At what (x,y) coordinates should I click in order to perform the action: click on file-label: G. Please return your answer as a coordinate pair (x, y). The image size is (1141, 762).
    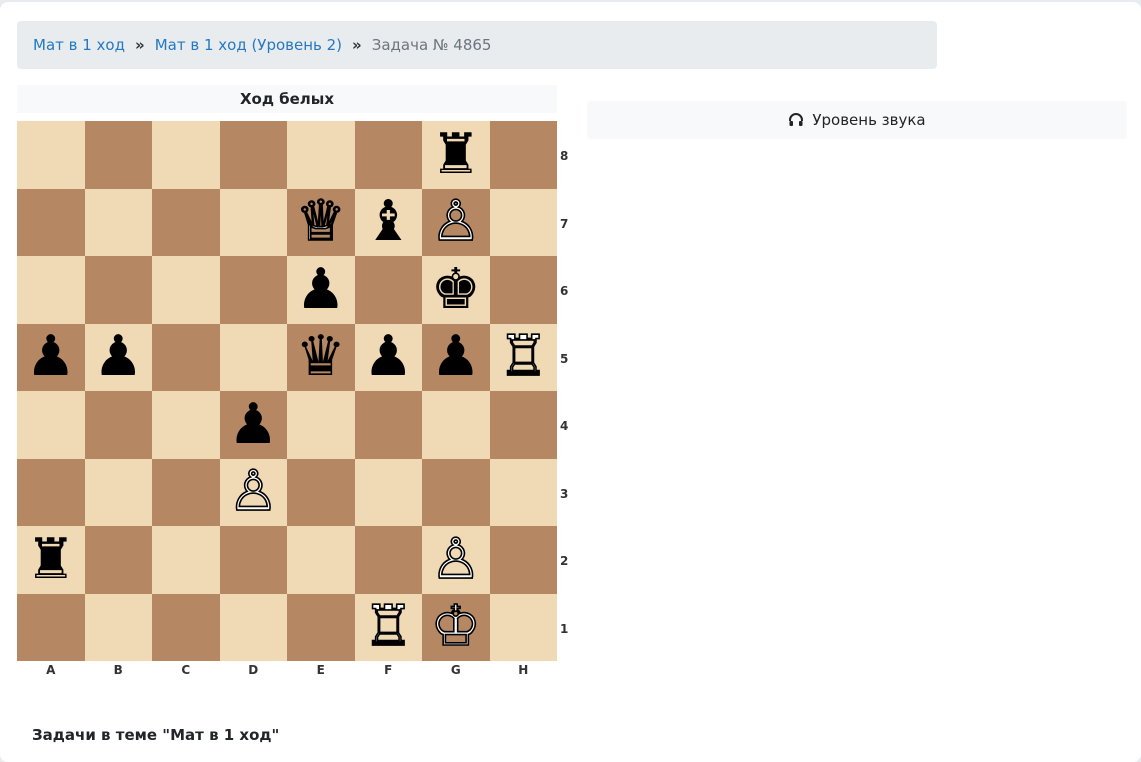
    Looking at the image, I should click on (455, 670).